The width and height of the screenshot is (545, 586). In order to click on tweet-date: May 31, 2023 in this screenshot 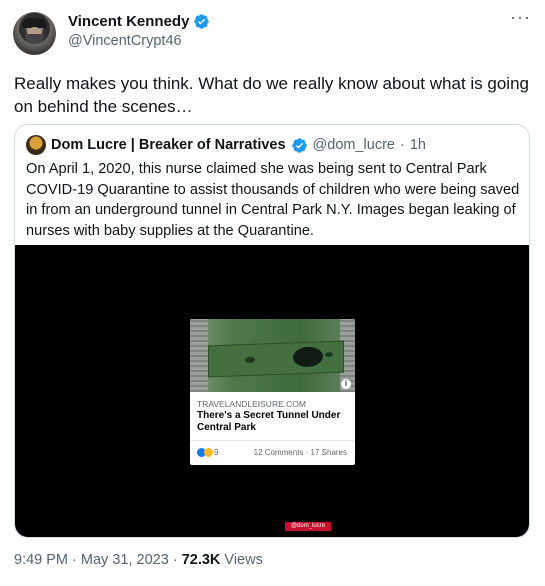, I will do `click(125, 560)`.